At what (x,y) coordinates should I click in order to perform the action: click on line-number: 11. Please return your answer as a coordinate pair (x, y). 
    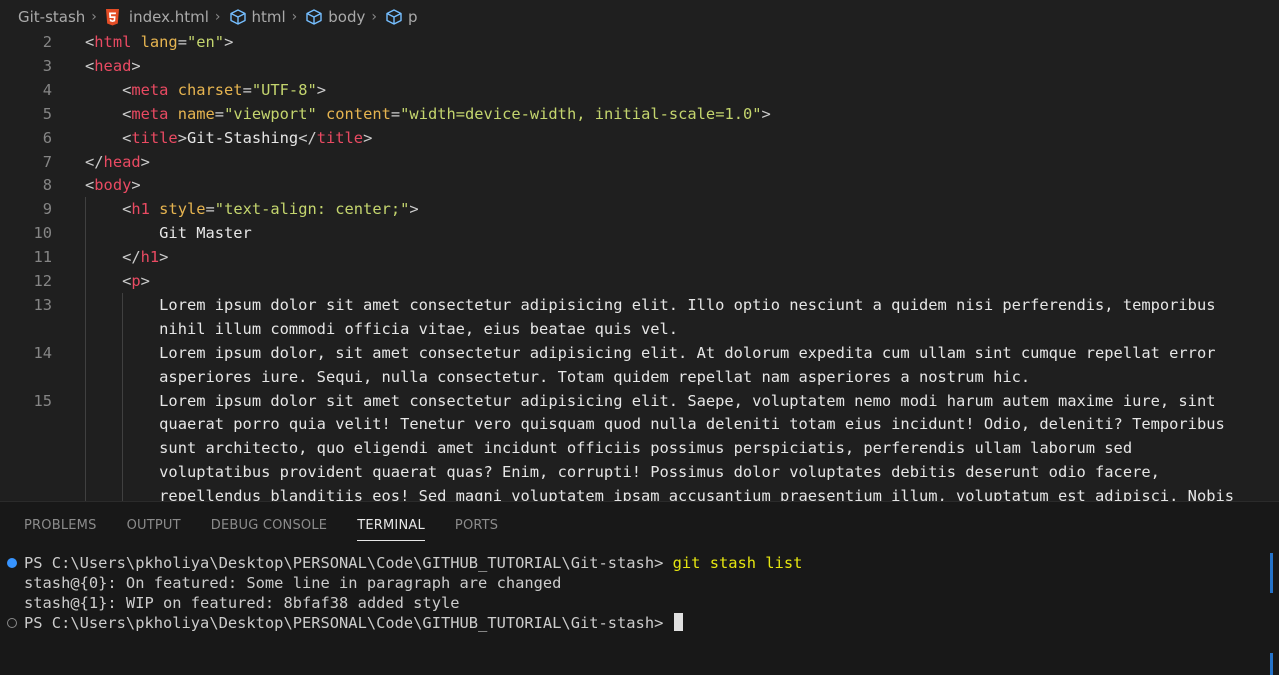
    Looking at the image, I should click on (42, 257).